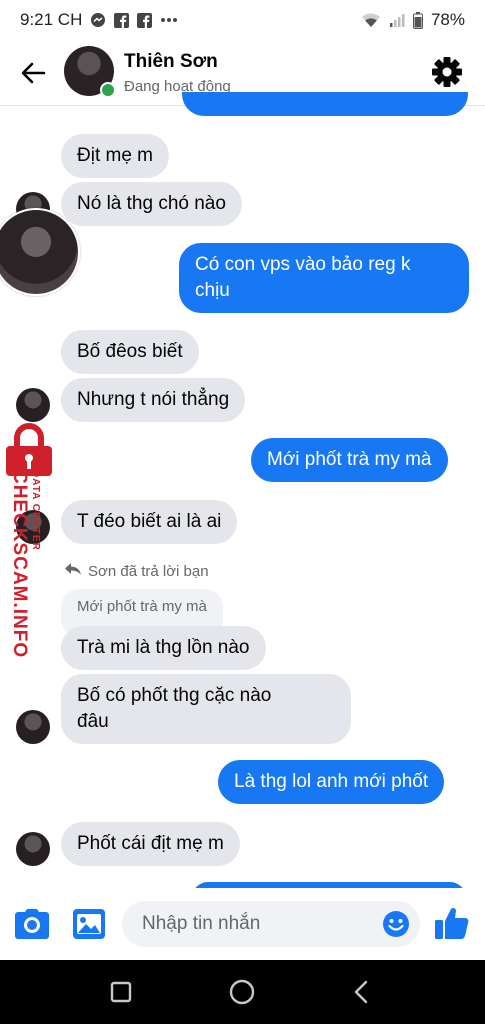  I want to click on message-bubble-incoming: Nhưng t nói thẳng, so click(153, 400).